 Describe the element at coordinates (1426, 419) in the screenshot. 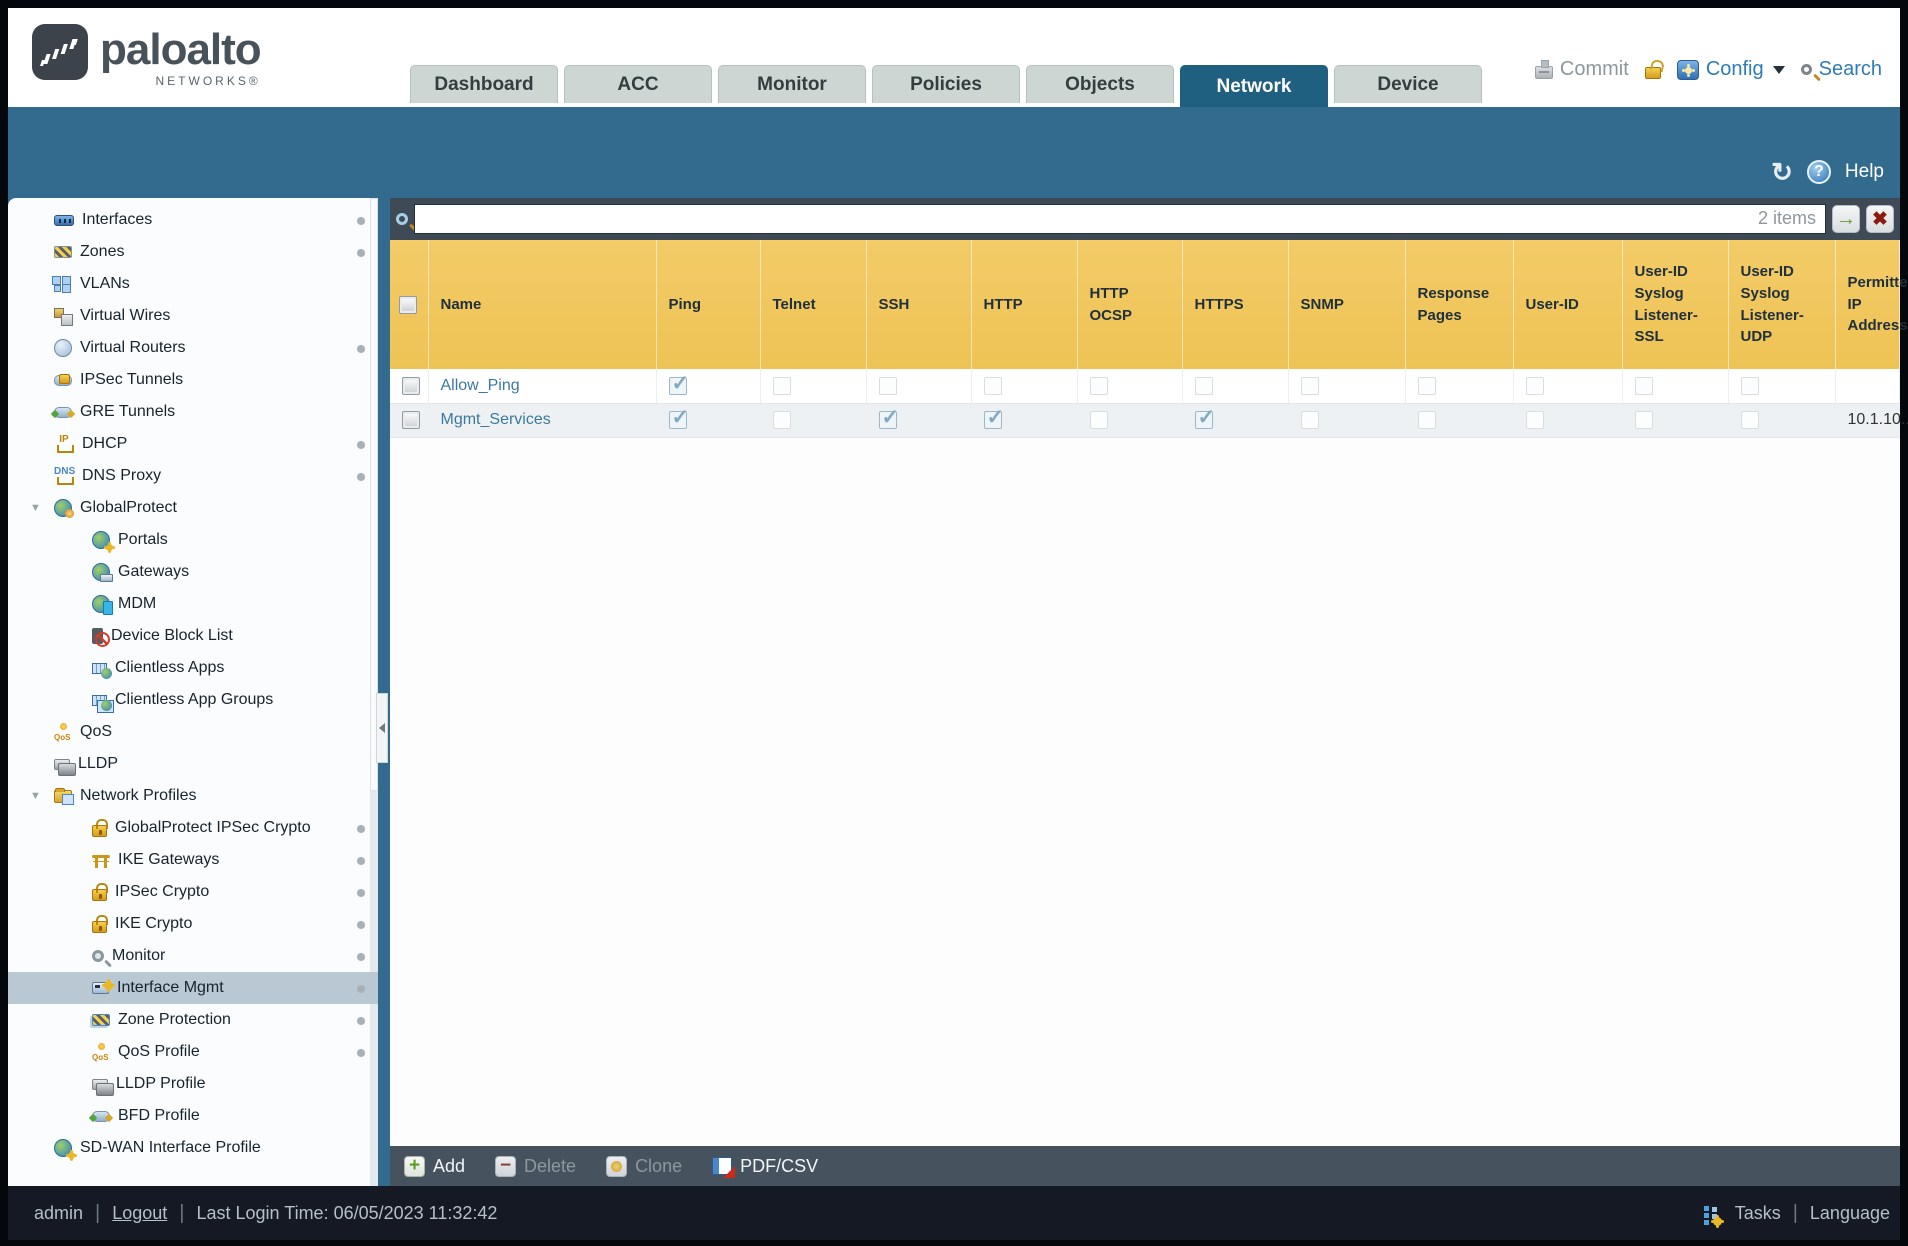

I see `response-pages-unchecked-icon` at that location.